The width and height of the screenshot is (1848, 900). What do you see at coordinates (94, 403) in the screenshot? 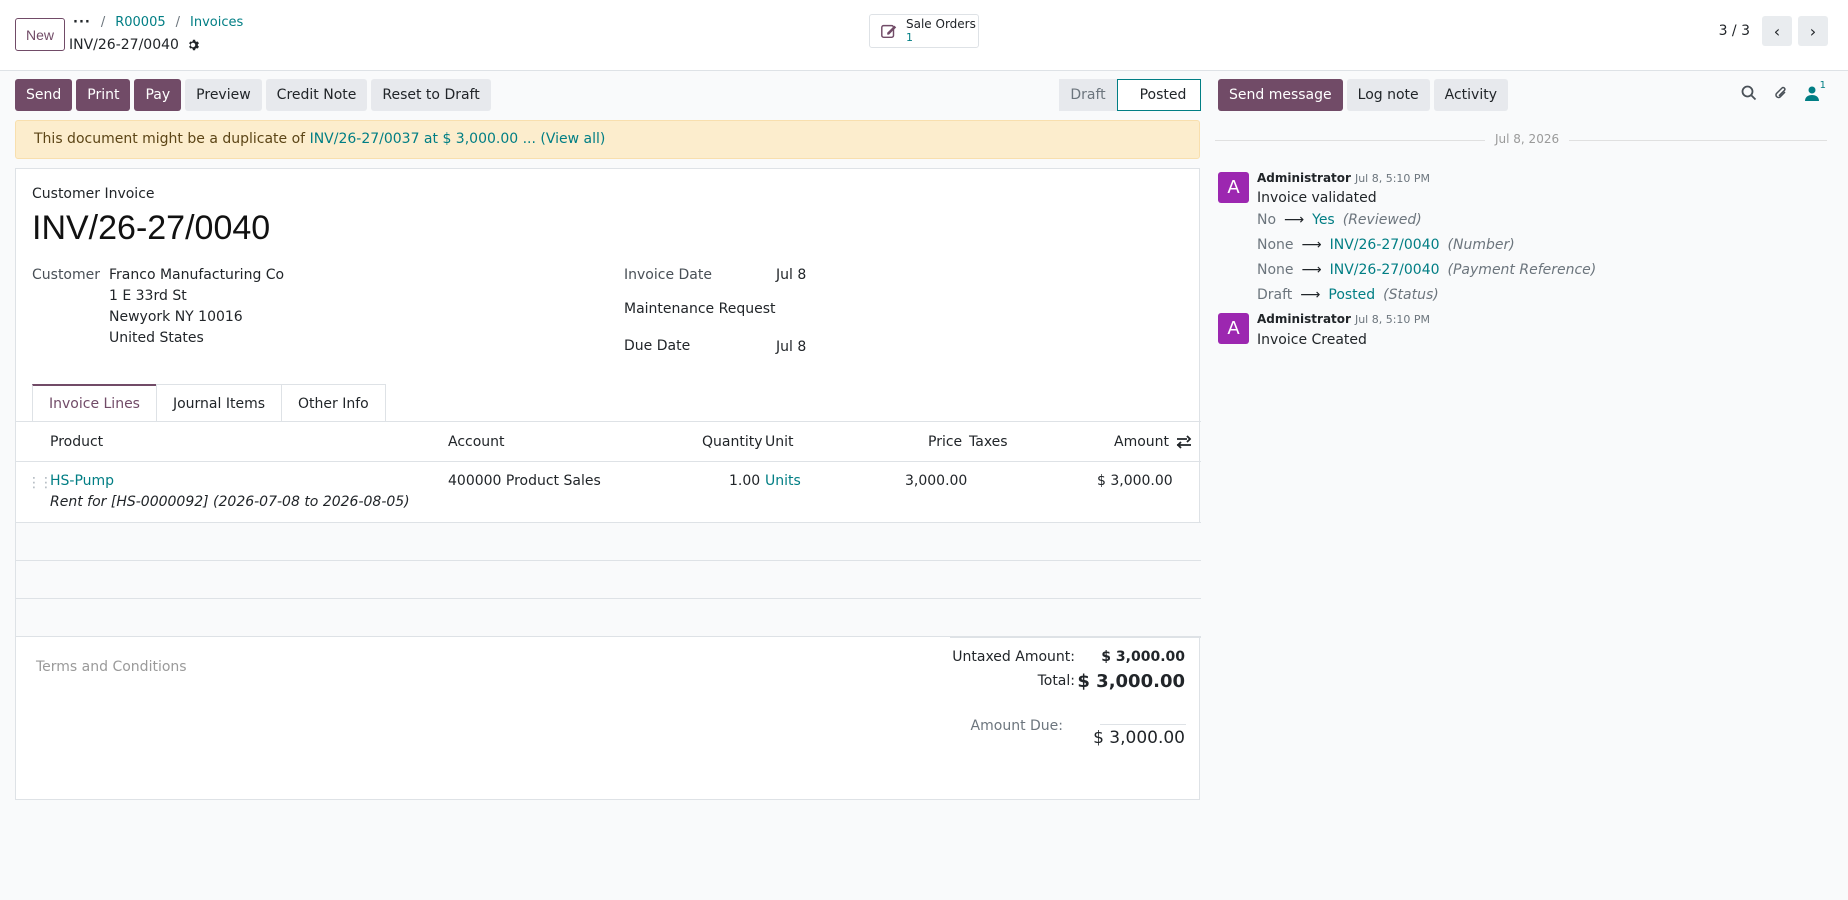
I see `tab-invoice-lines: Invoice Lines` at bounding box center [94, 403].